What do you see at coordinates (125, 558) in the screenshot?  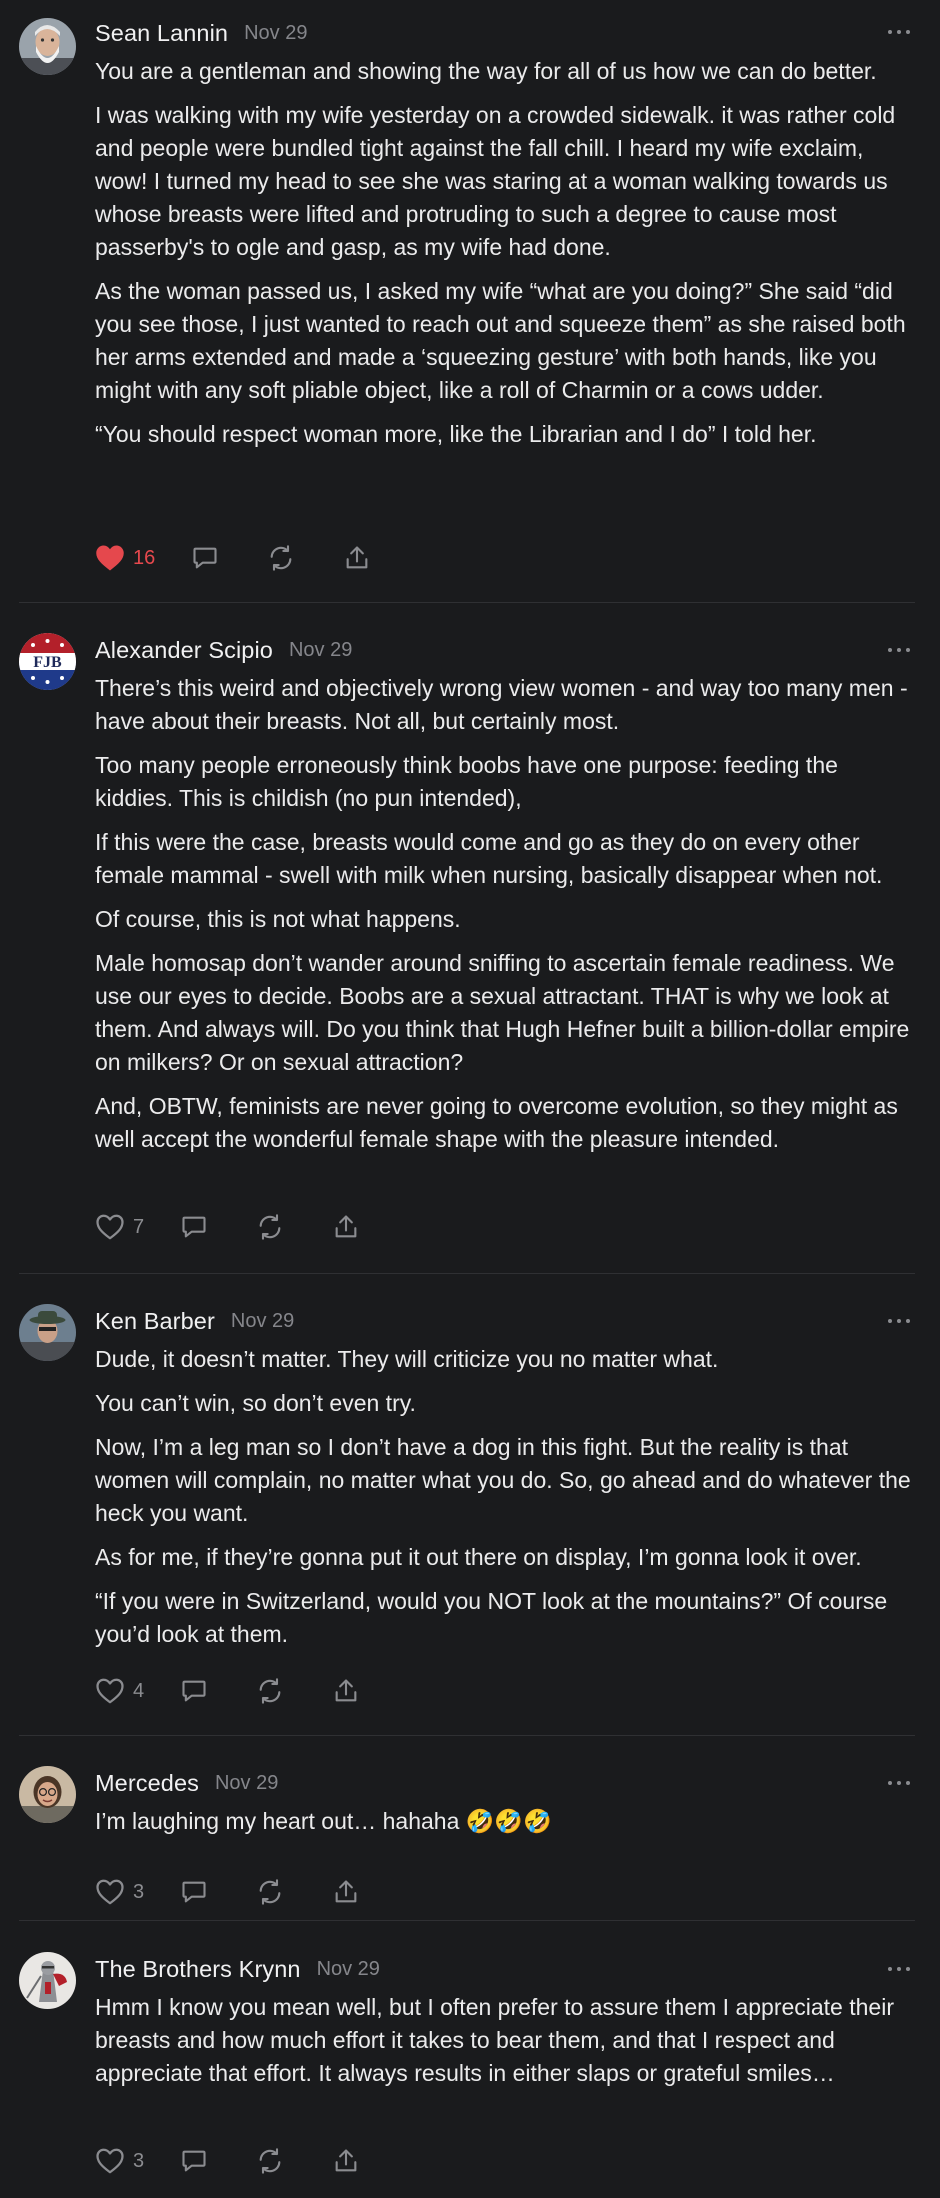 I see `like-button: 16` at bounding box center [125, 558].